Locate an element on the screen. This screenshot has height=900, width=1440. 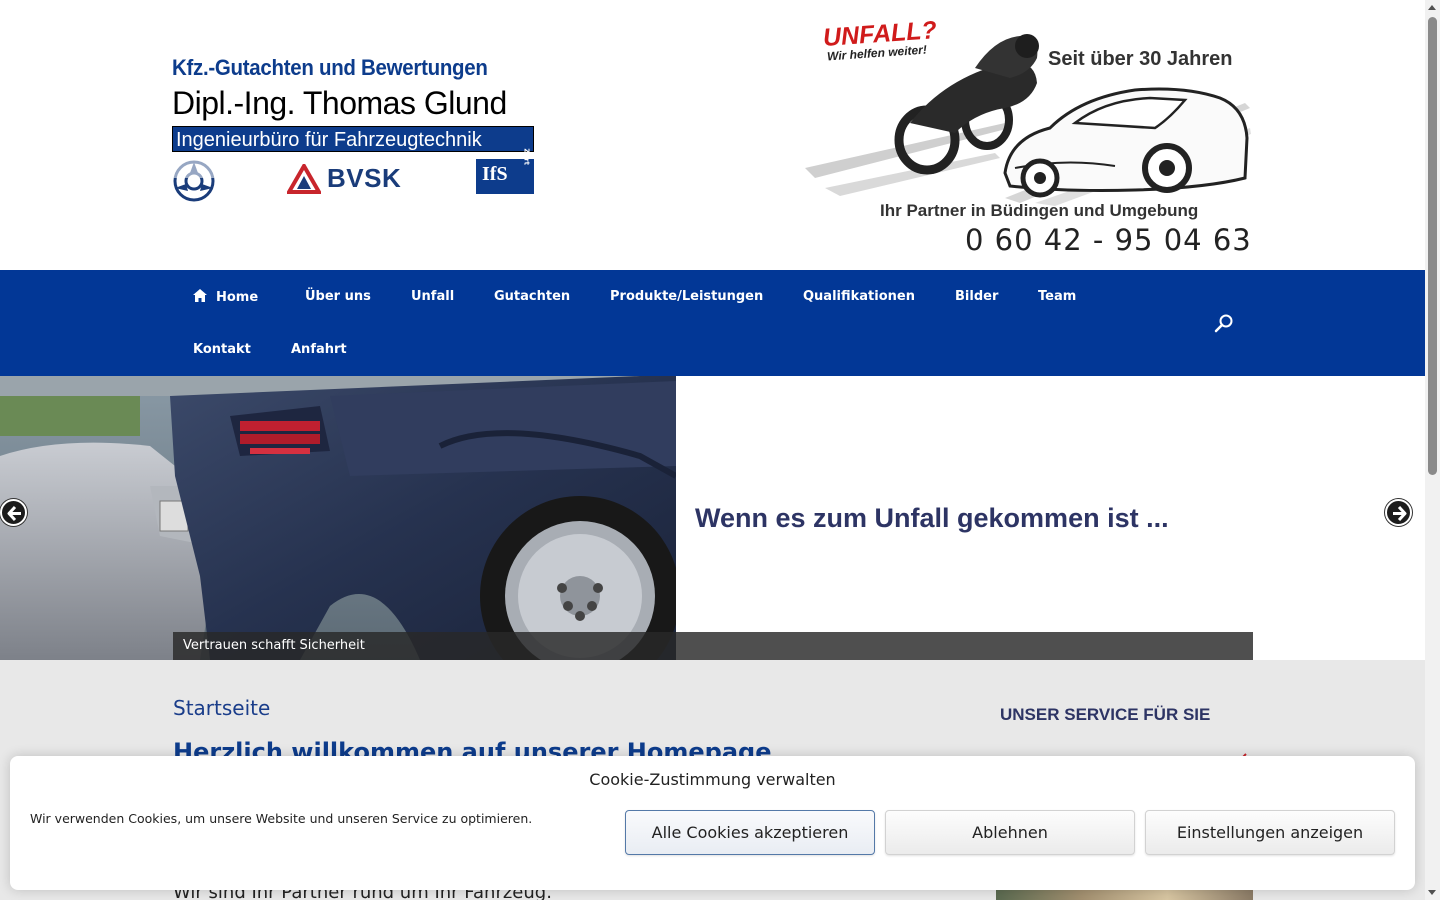
ifs-badge: IfS Zert is located at coordinates (505, 171).